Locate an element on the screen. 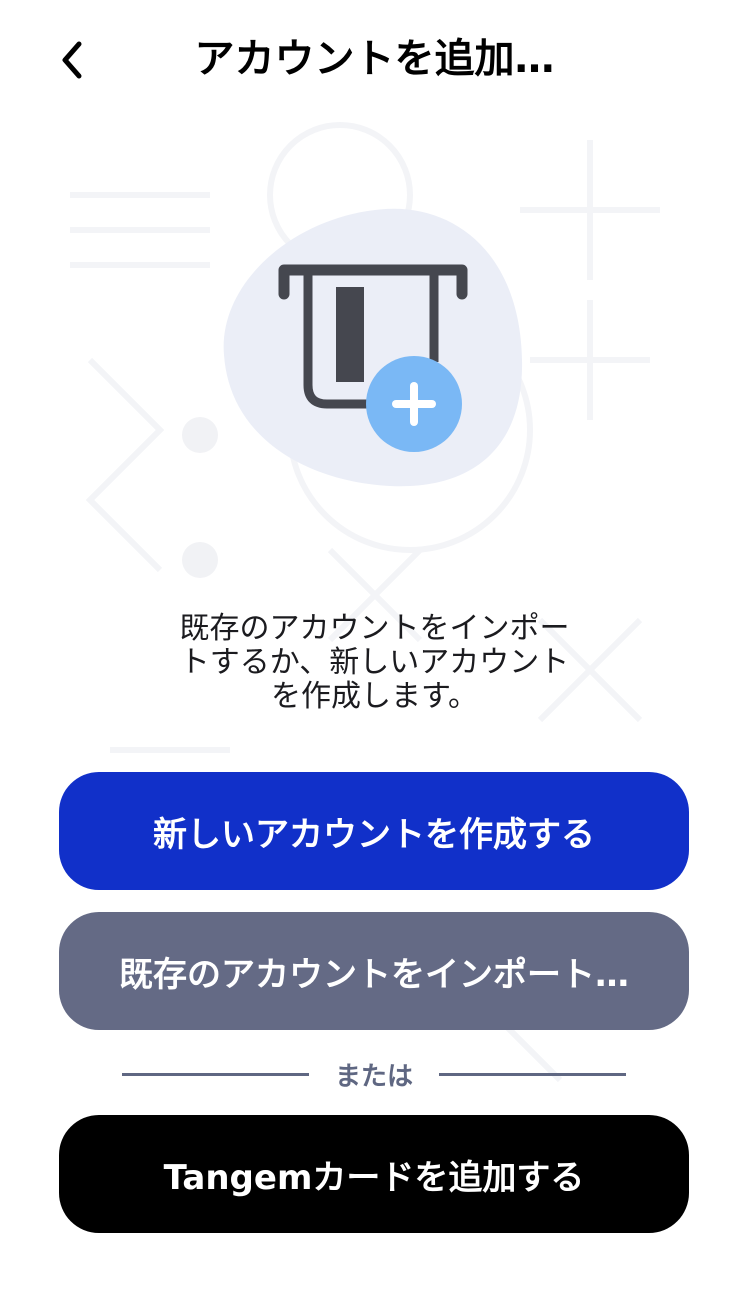 The width and height of the screenshot is (749, 1293). or-divider: または is located at coordinates (374, 1074).